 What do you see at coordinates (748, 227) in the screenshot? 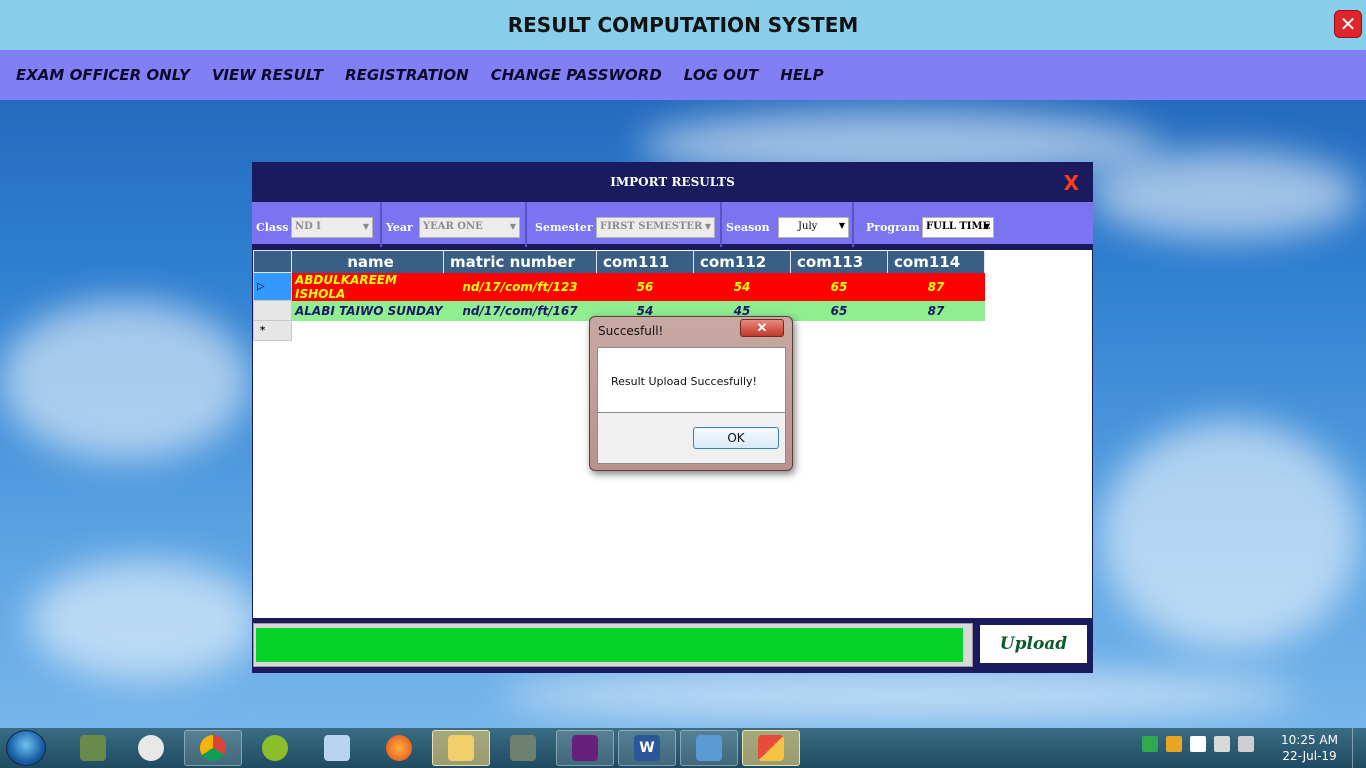
I see `season-label: Season` at bounding box center [748, 227].